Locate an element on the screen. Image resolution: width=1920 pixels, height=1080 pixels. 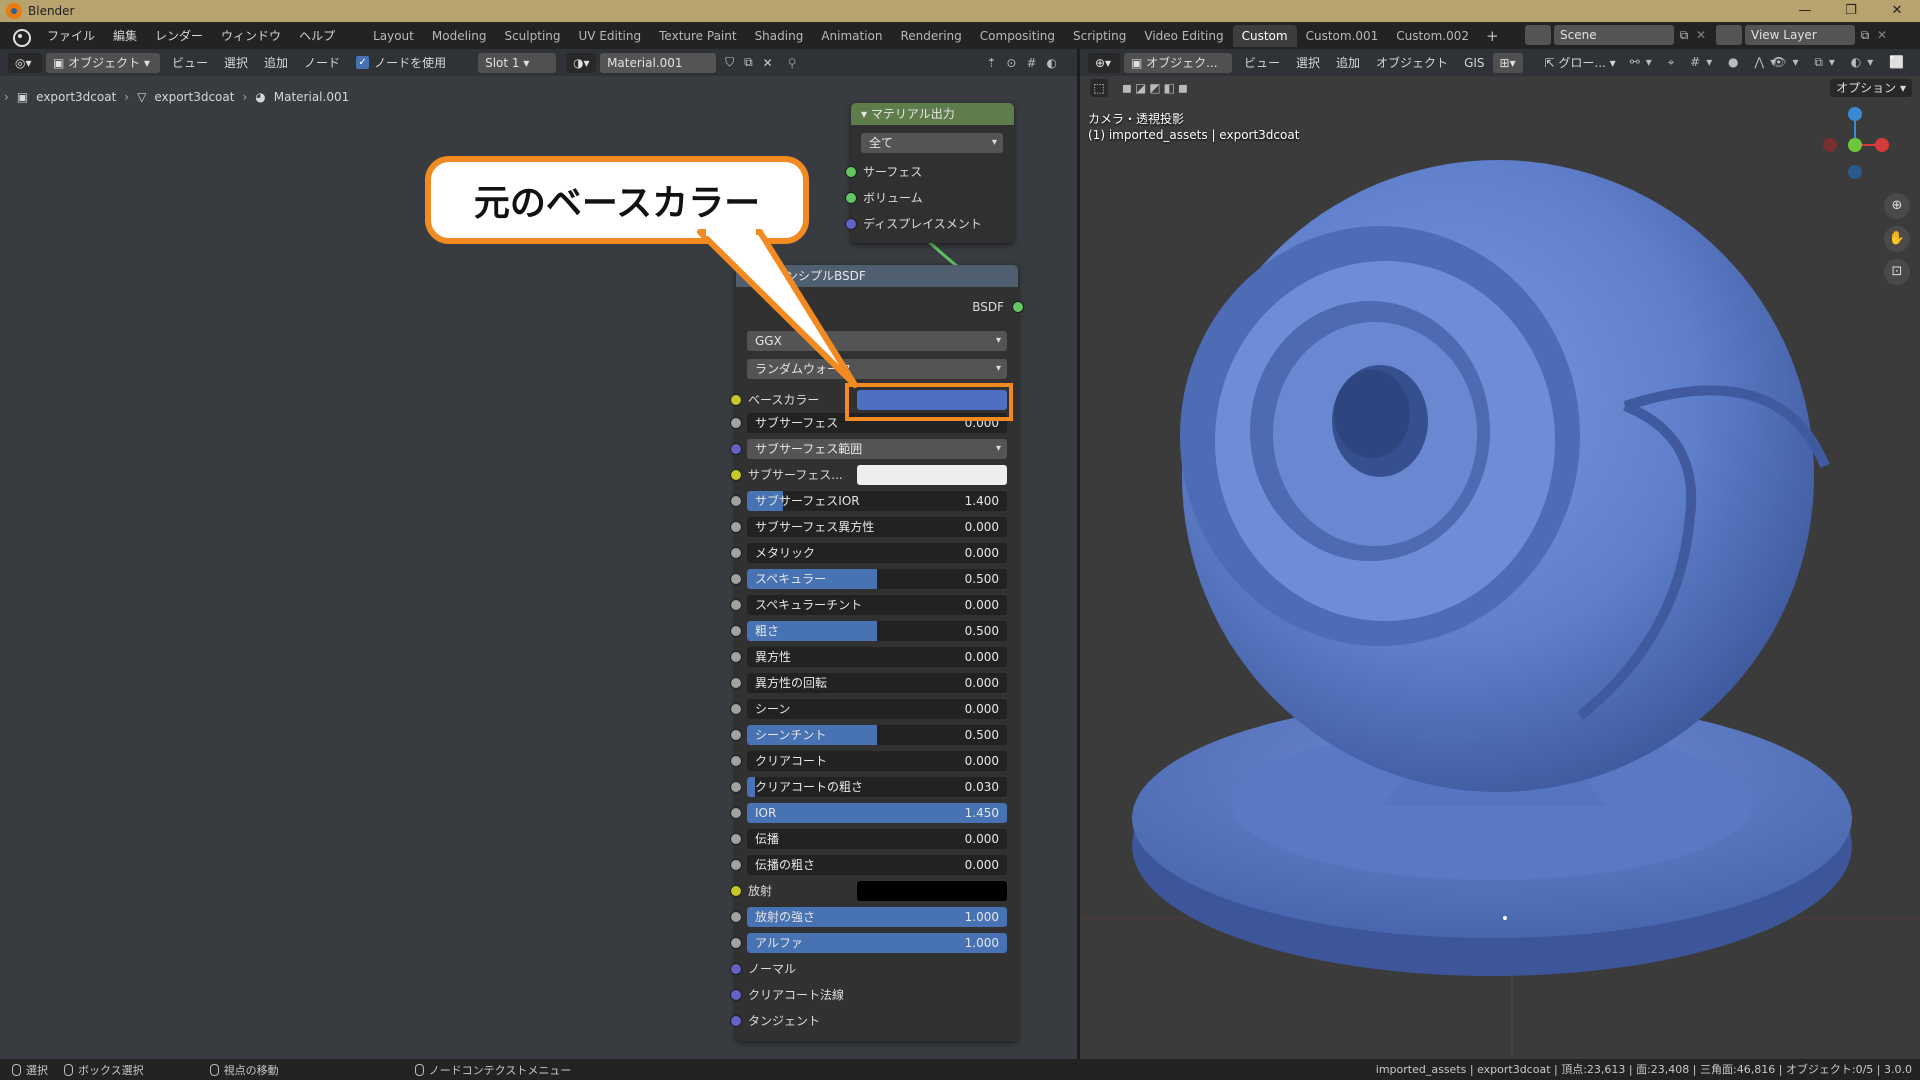
callout-tail-mask is located at coordinates (731, 229).